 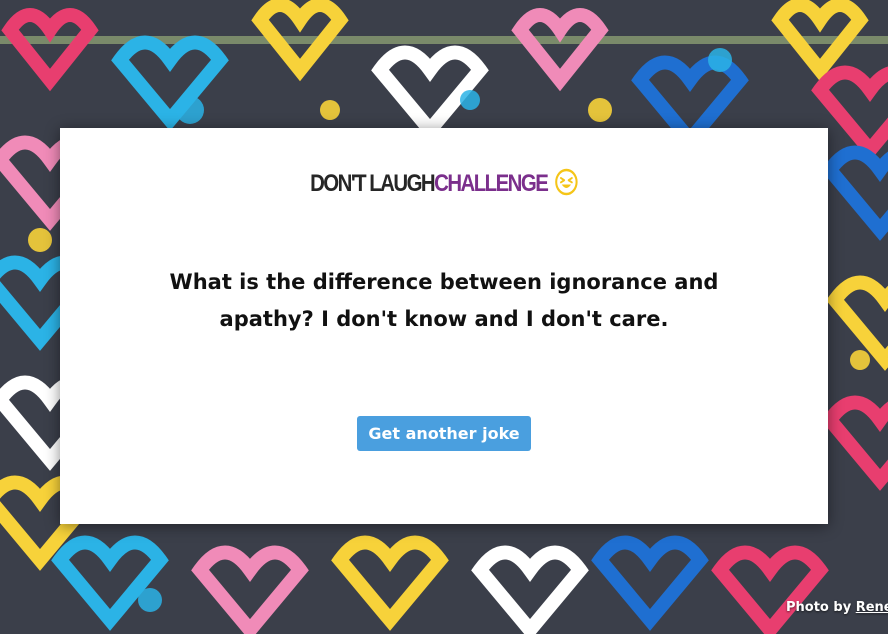 What do you see at coordinates (491, 183) in the screenshot?
I see `logo-text-challenge: CHALLENGE` at bounding box center [491, 183].